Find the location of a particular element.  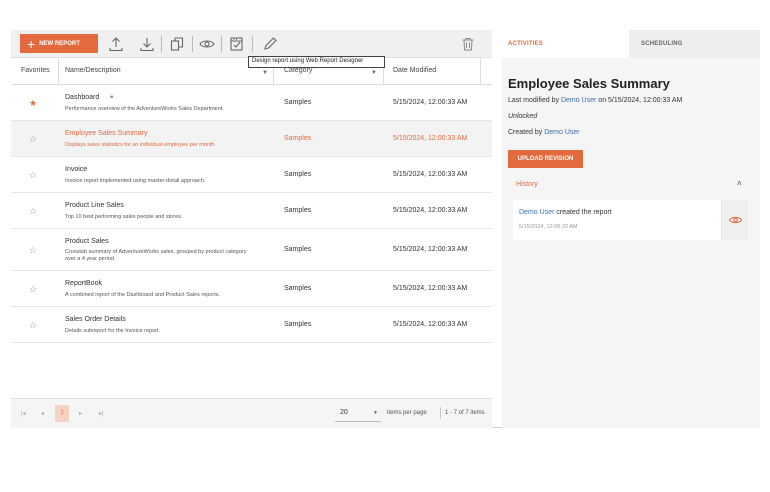

next-page-icon: ▸ is located at coordinates (80, 413).